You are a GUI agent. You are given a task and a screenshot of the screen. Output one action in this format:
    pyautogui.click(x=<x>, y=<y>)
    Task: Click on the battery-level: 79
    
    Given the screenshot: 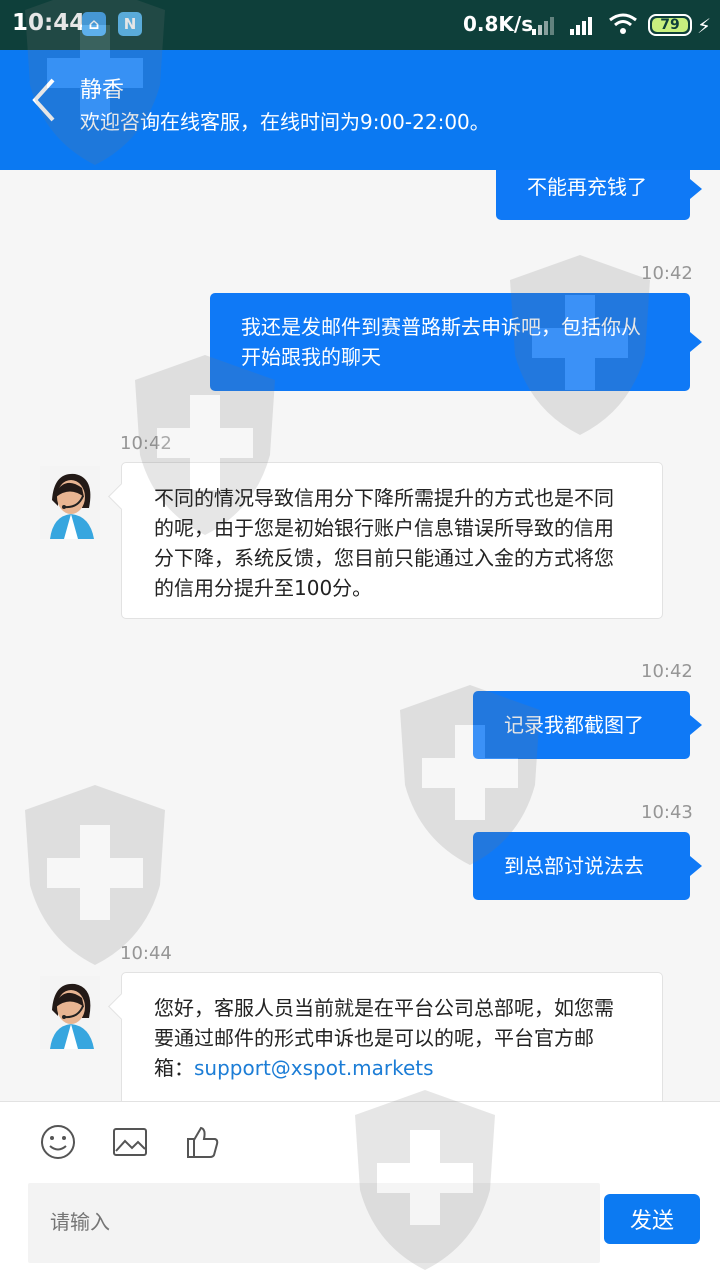 What is the action you would take?
    pyautogui.click(x=670, y=25)
    